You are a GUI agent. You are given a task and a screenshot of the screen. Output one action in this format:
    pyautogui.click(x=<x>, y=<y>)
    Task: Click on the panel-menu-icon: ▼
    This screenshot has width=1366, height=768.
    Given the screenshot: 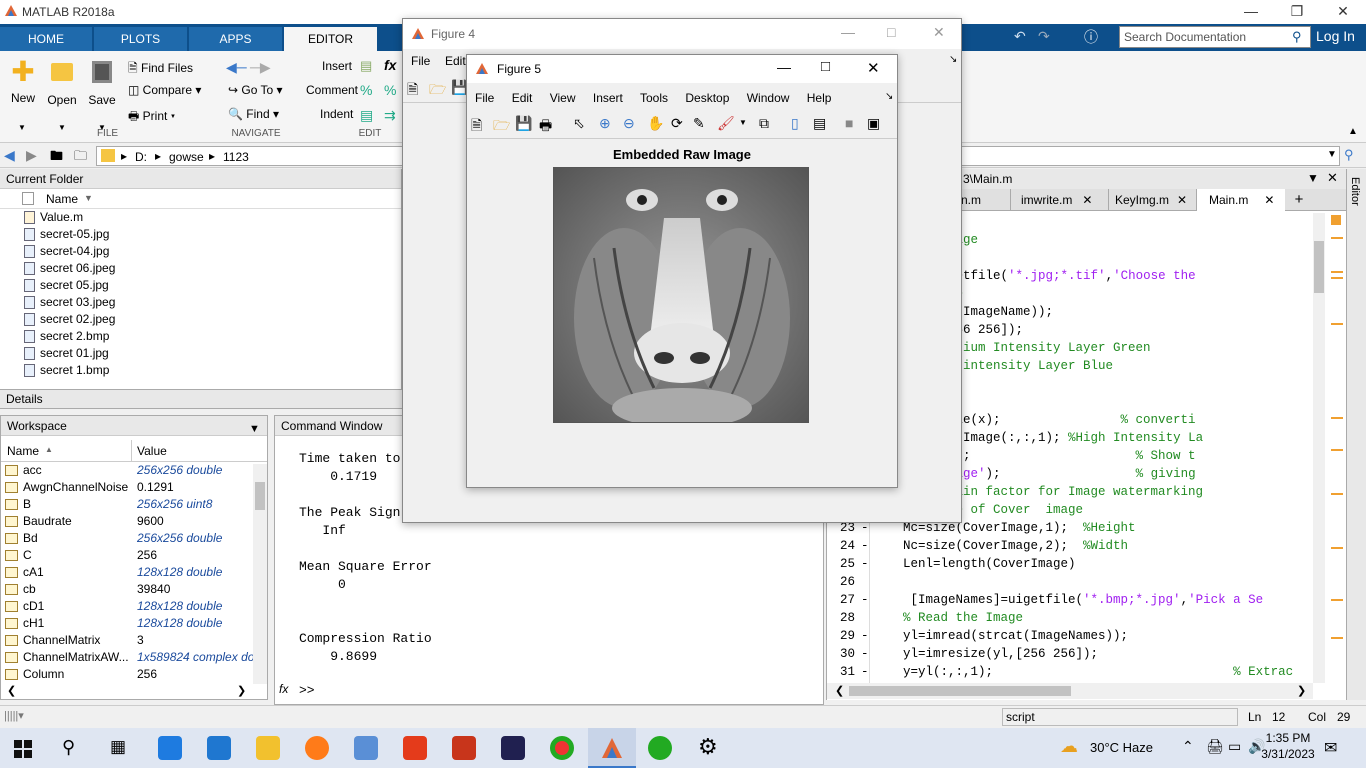 What is the action you would take?
    pyautogui.click(x=254, y=429)
    